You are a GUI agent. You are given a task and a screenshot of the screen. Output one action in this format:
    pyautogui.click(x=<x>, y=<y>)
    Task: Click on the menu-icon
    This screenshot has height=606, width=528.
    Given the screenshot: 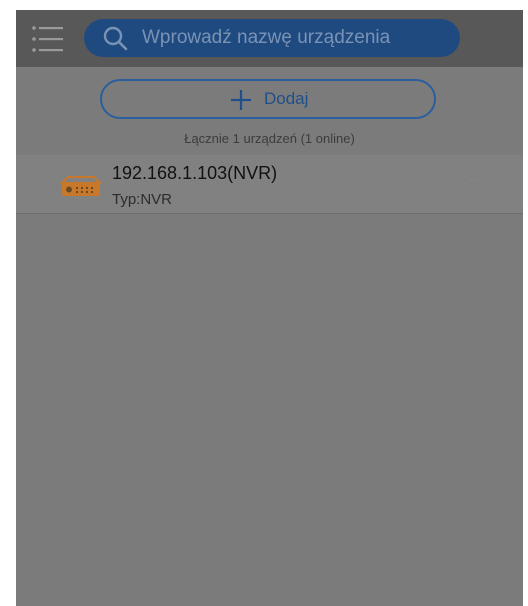 What is the action you would take?
    pyautogui.click(x=47, y=39)
    